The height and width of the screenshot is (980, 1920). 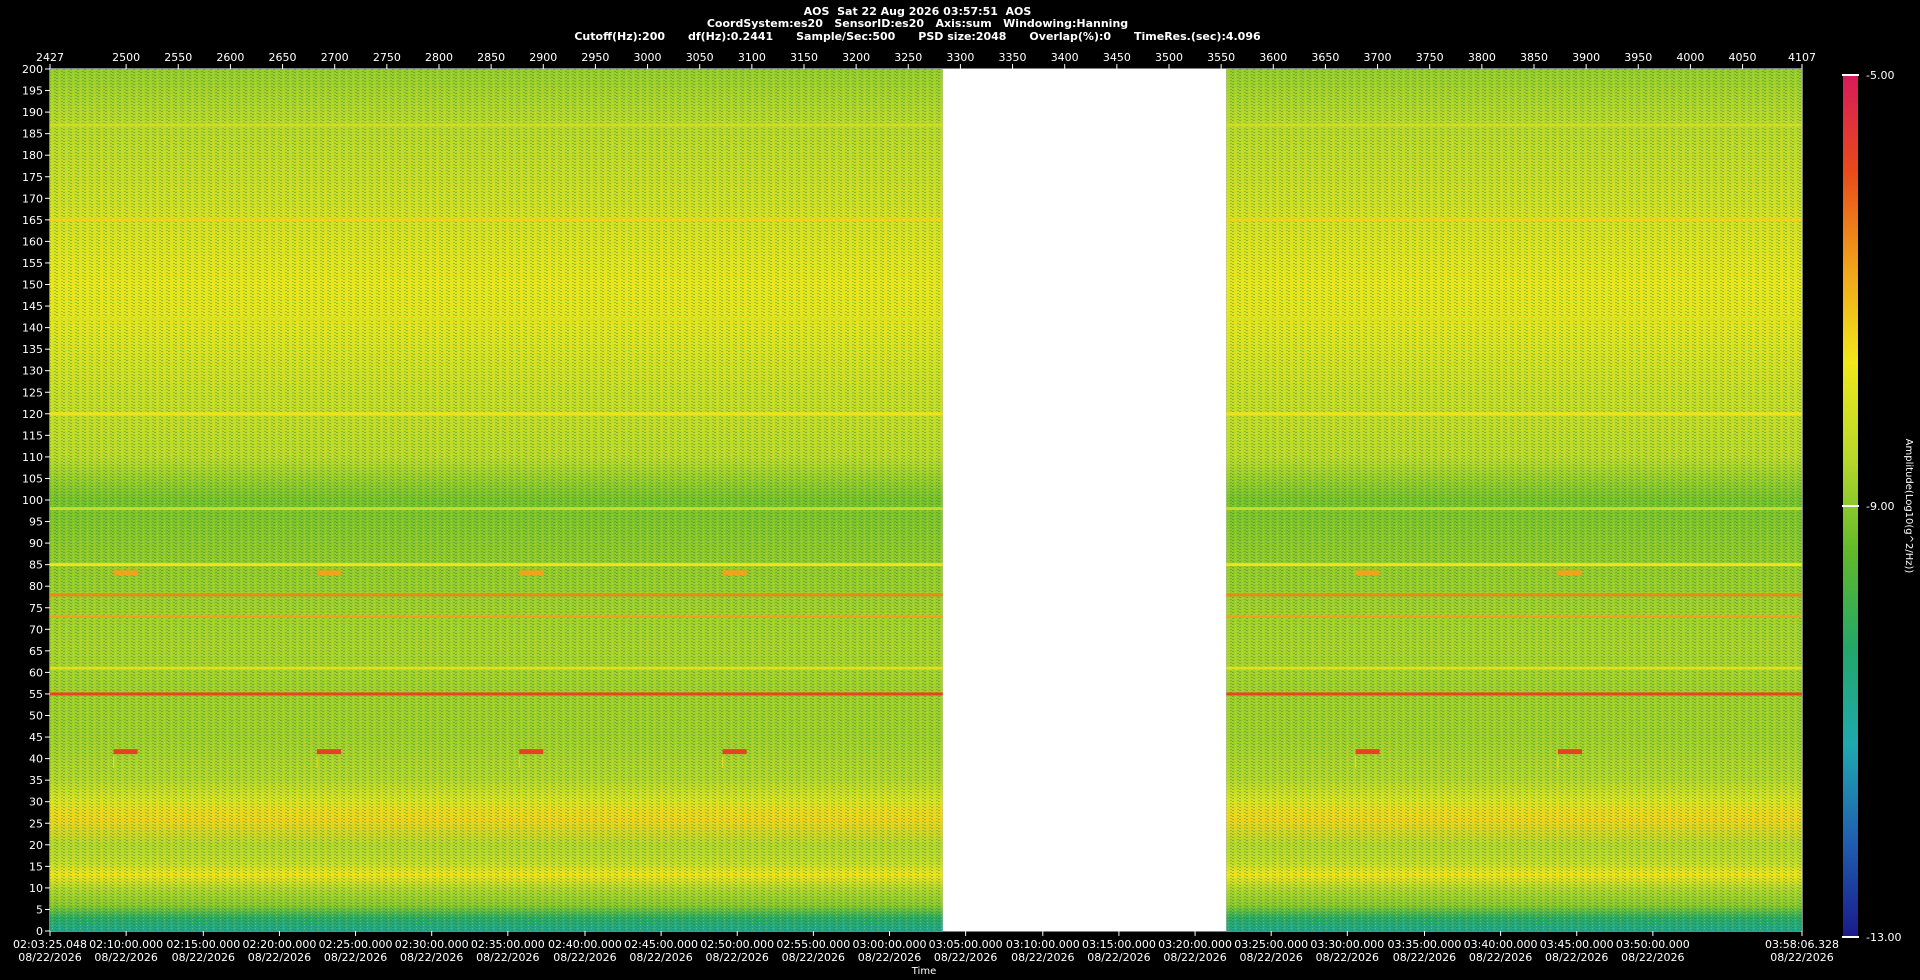 What do you see at coordinates (1586, 57) in the screenshot?
I see `top-tick-label: 3900` at bounding box center [1586, 57].